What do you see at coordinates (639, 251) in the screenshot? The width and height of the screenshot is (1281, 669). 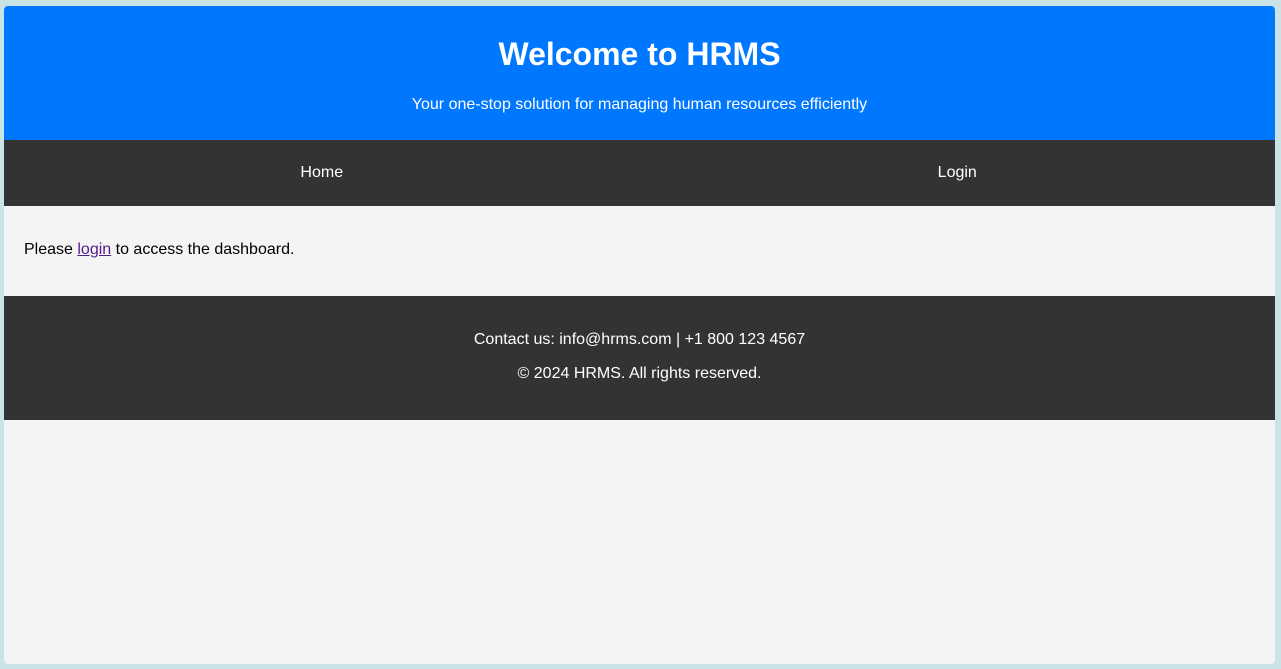 I see `main-content: Please login to access the dashboard.` at bounding box center [639, 251].